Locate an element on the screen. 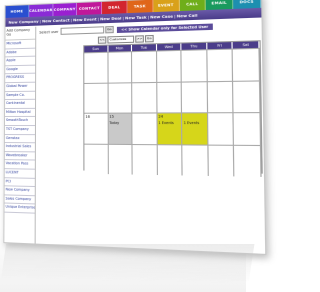 The image size is (320, 292). action-new-call: New Call is located at coordinates (187, 15).